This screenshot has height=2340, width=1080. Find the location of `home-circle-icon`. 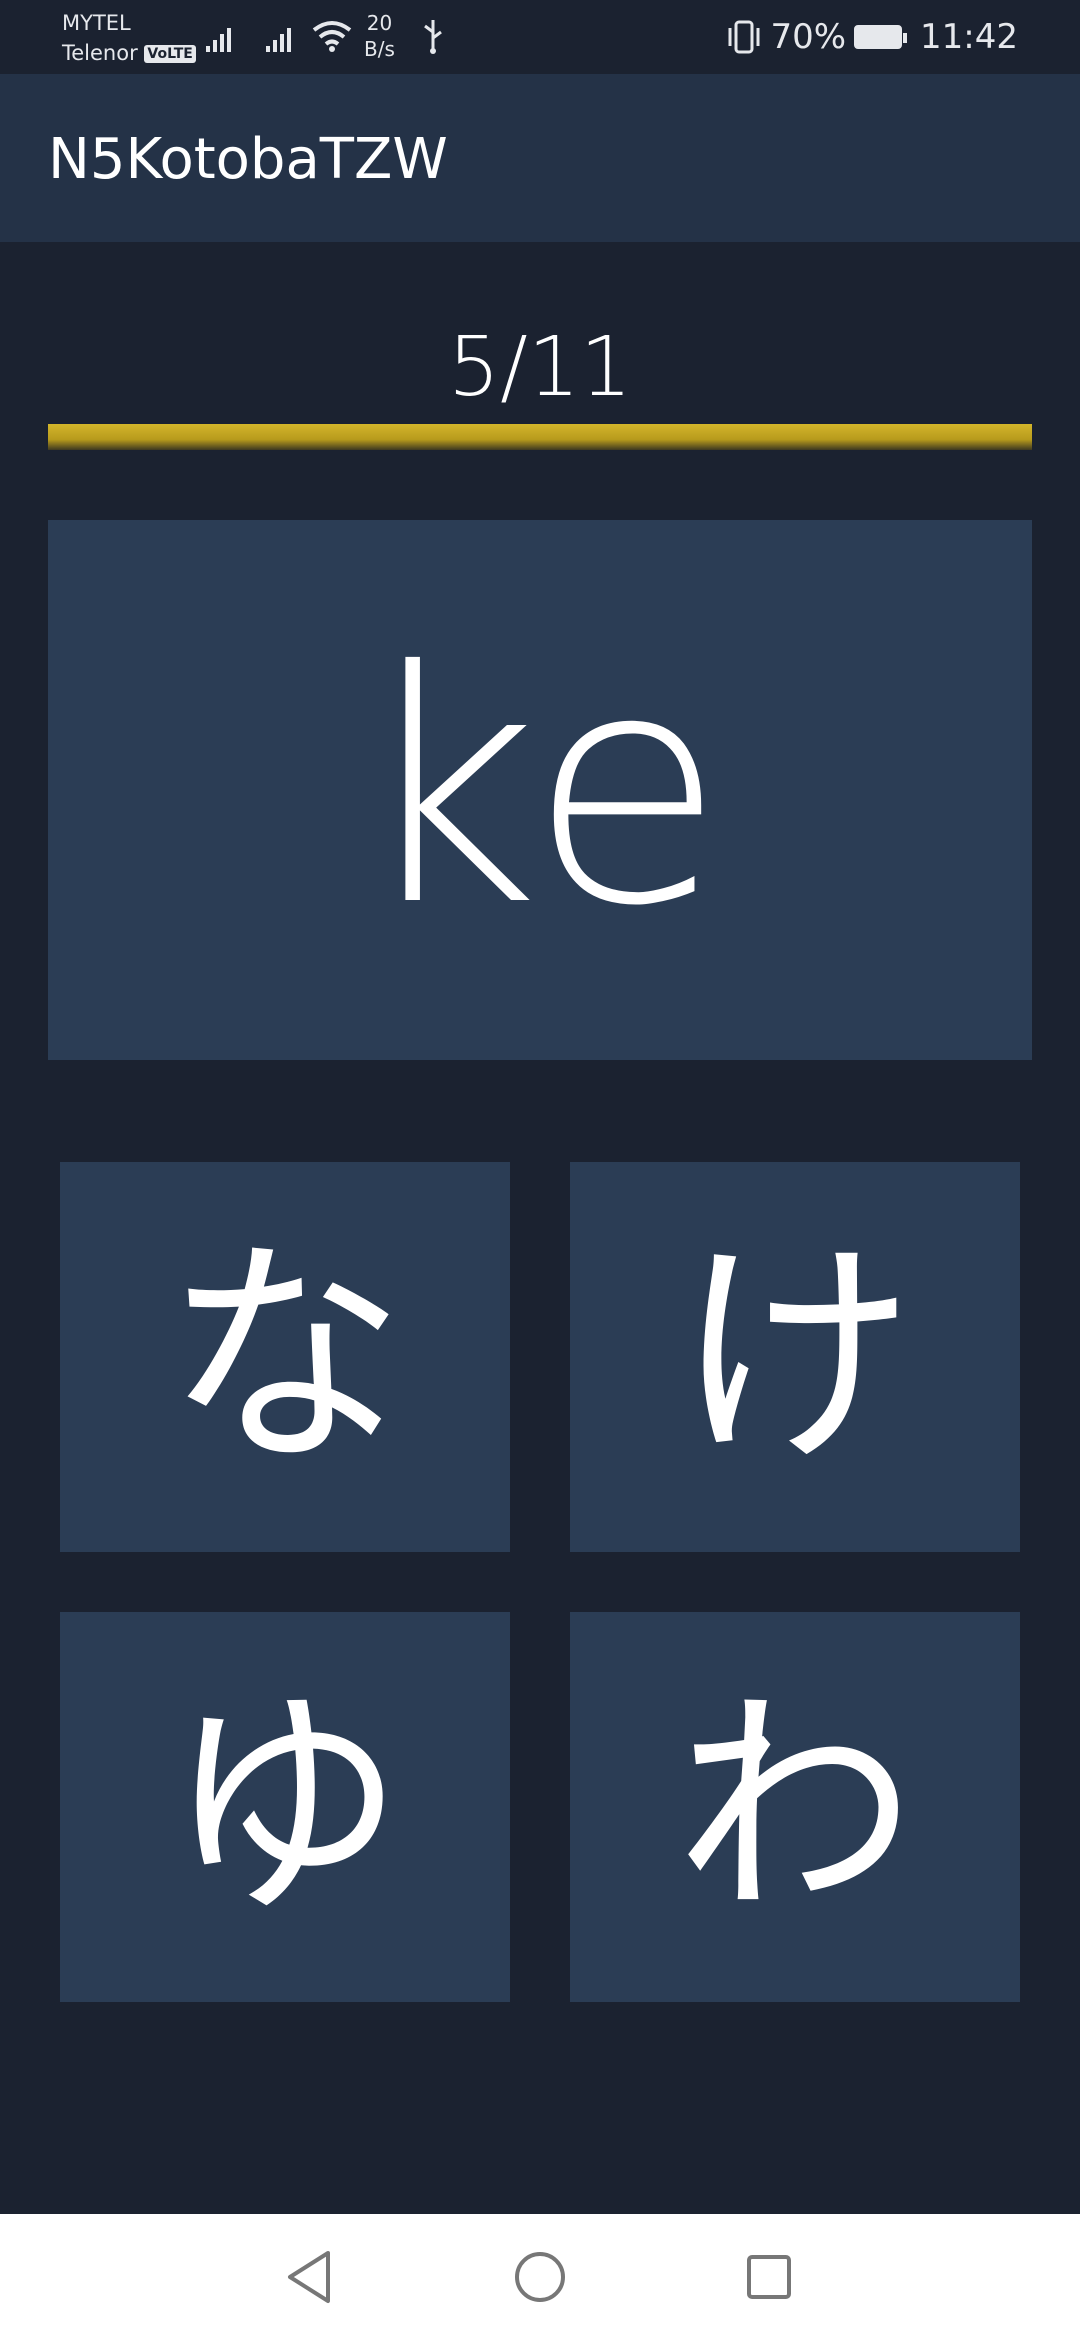

home-circle-icon is located at coordinates (540, 2277).